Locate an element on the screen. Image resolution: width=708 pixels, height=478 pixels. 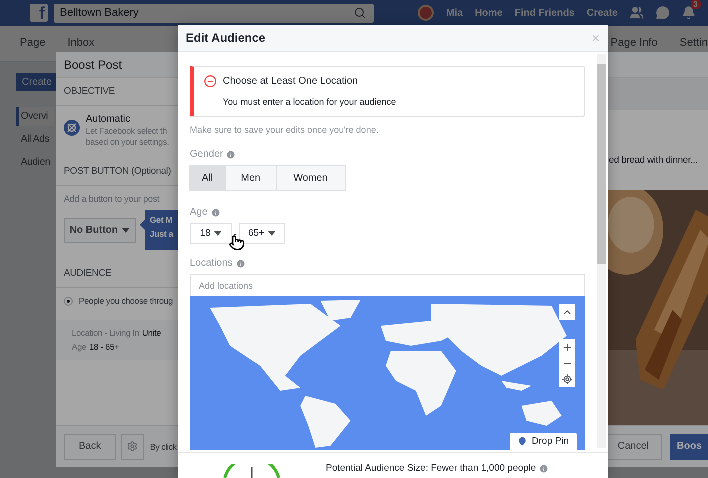
objective-description: Let Facebook select th based on your settings. is located at coordinates (128, 137).